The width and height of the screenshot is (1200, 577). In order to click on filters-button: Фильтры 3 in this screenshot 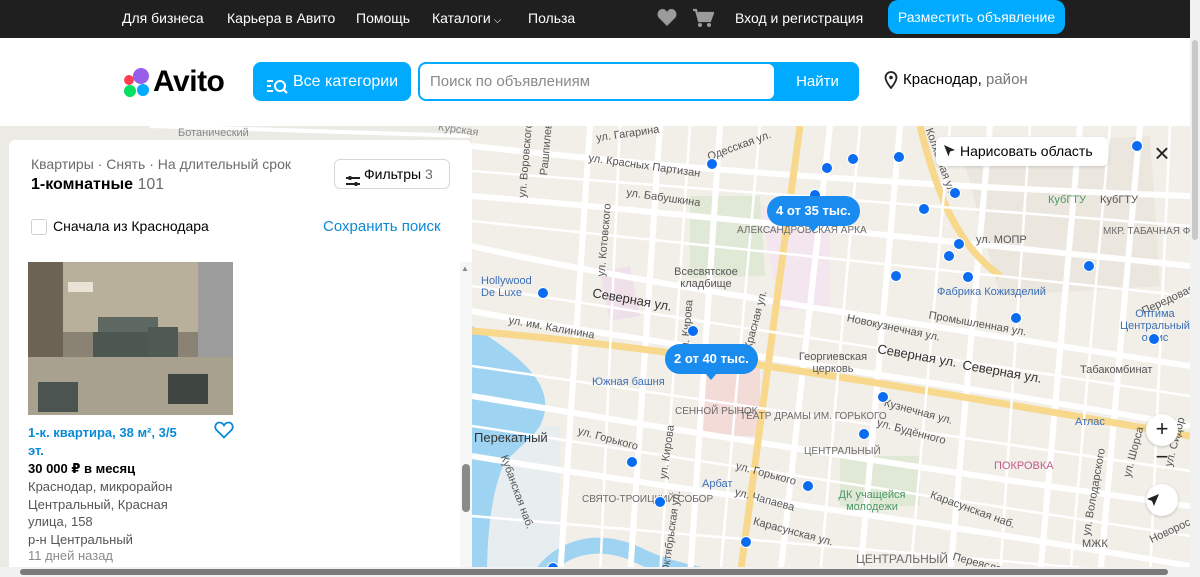, I will do `click(392, 174)`.